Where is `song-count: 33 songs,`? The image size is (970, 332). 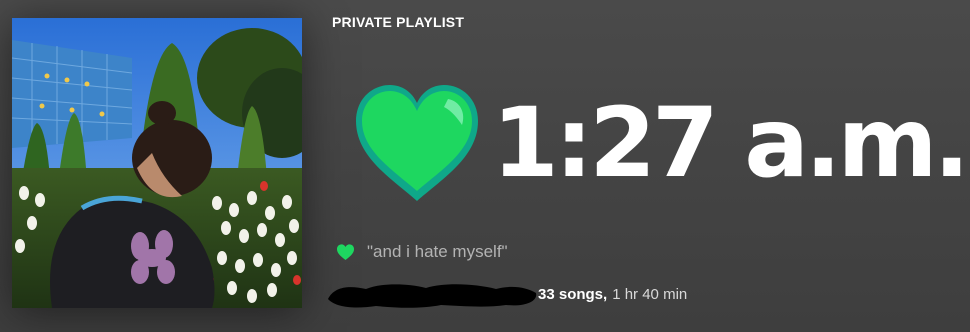
song-count: 33 songs, is located at coordinates (573, 294).